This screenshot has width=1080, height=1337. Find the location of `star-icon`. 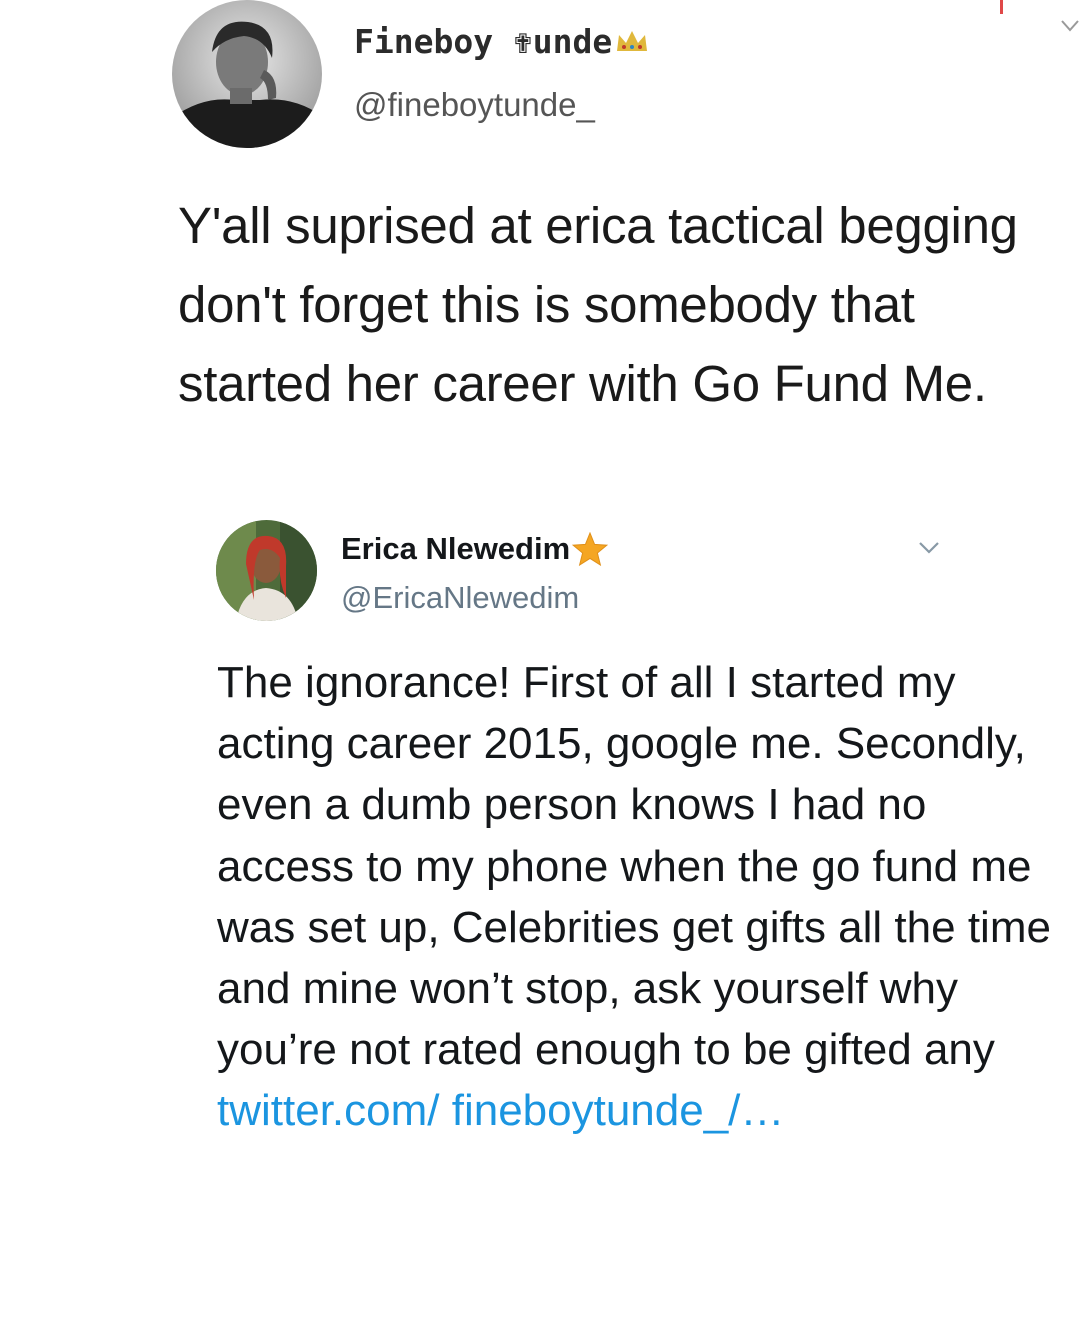

star-icon is located at coordinates (590, 549).